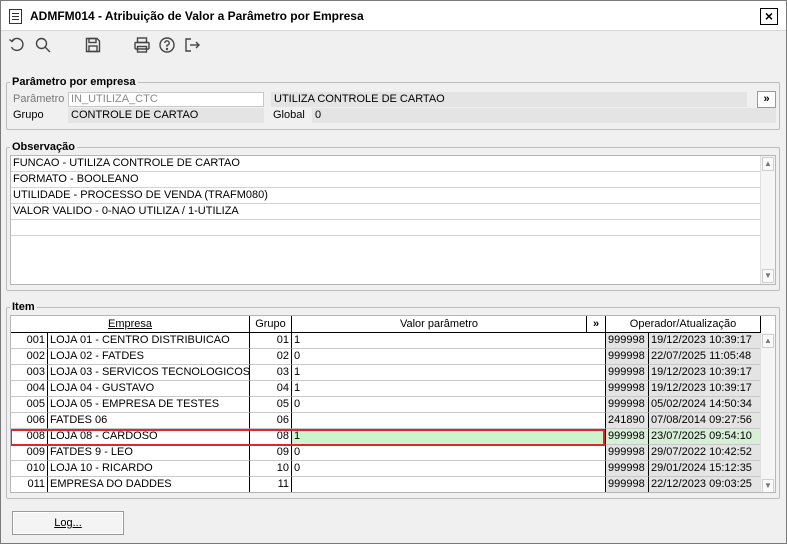 This screenshot has width=787, height=544. What do you see at coordinates (29, 453) in the screenshot?
I see `cell-empresa-code: 009` at bounding box center [29, 453].